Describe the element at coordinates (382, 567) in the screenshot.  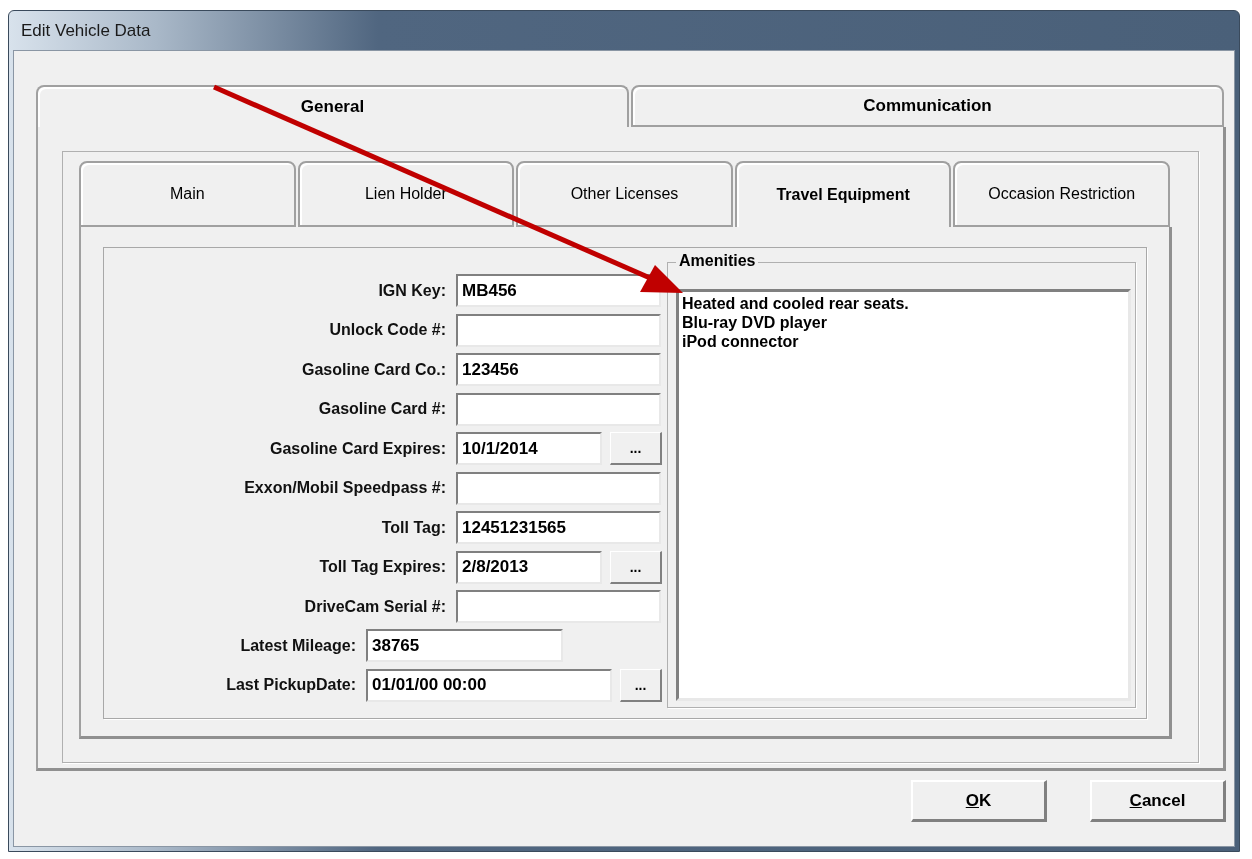
I see `field-label: Toll Tag Expires:` at that location.